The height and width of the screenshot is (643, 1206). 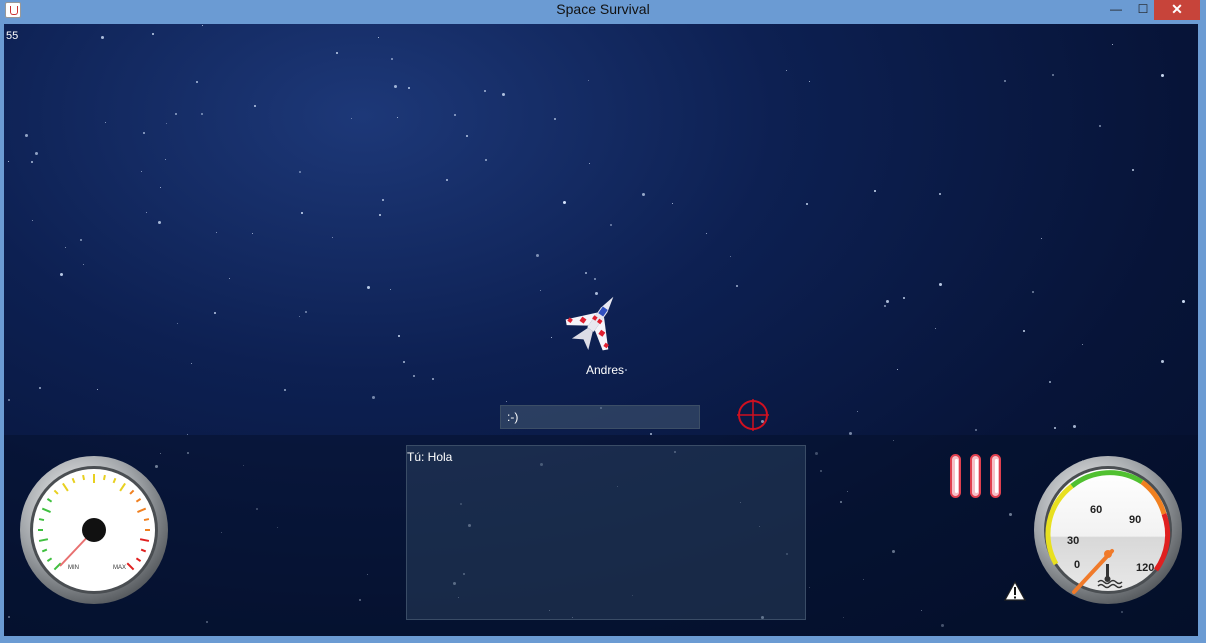 What do you see at coordinates (1143, 10) in the screenshot?
I see `maximize-button: ☐` at bounding box center [1143, 10].